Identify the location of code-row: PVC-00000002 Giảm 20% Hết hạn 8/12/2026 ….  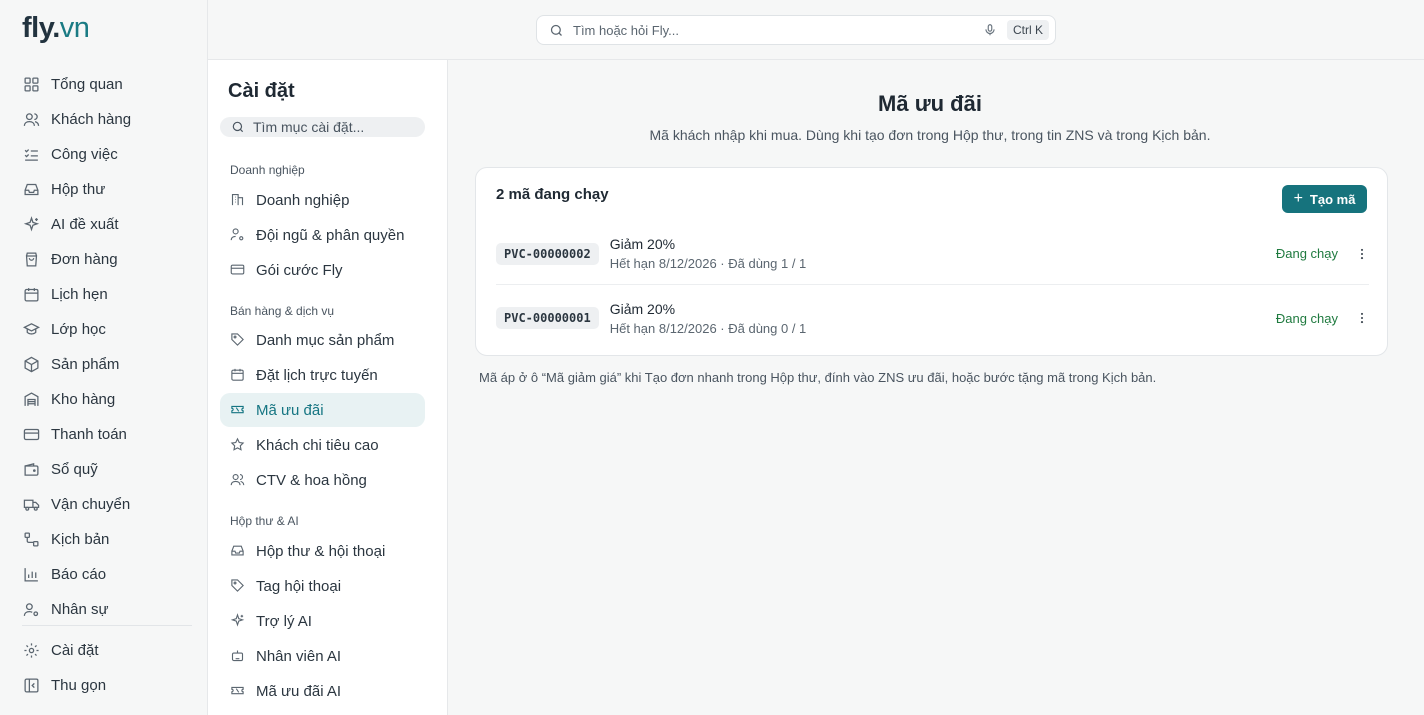
(932, 254).